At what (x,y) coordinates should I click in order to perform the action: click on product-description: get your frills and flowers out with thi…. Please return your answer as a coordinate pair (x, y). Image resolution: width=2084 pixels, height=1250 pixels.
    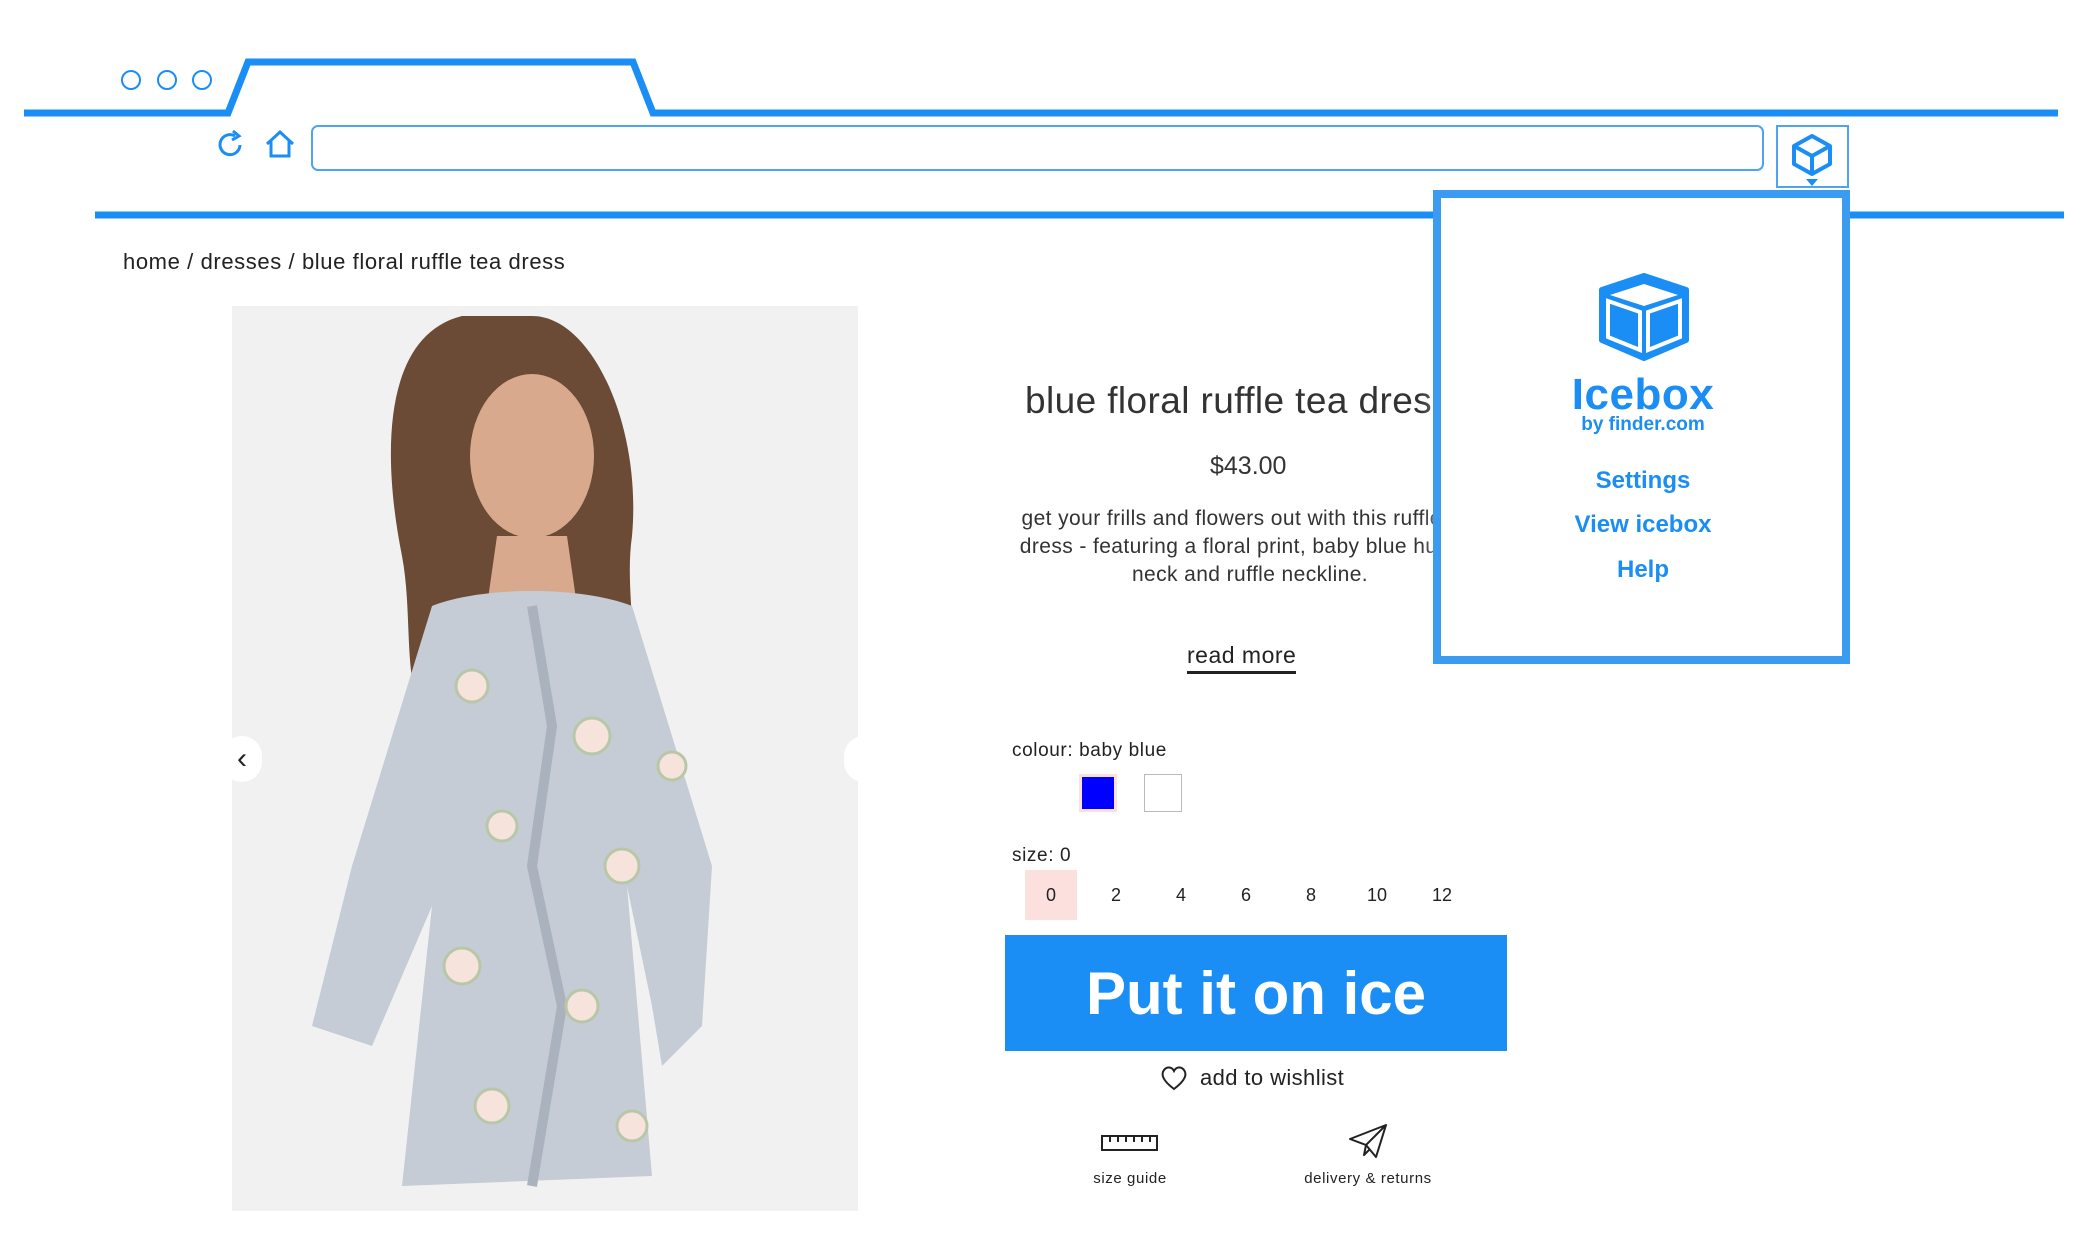
    Looking at the image, I should click on (1250, 546).